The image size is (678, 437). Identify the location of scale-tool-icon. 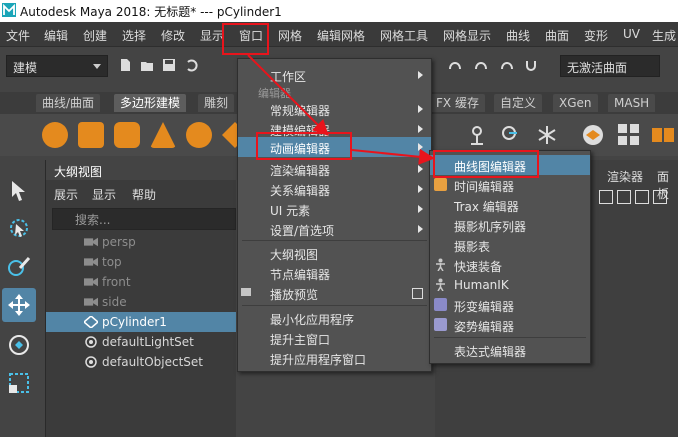
(19, 383).